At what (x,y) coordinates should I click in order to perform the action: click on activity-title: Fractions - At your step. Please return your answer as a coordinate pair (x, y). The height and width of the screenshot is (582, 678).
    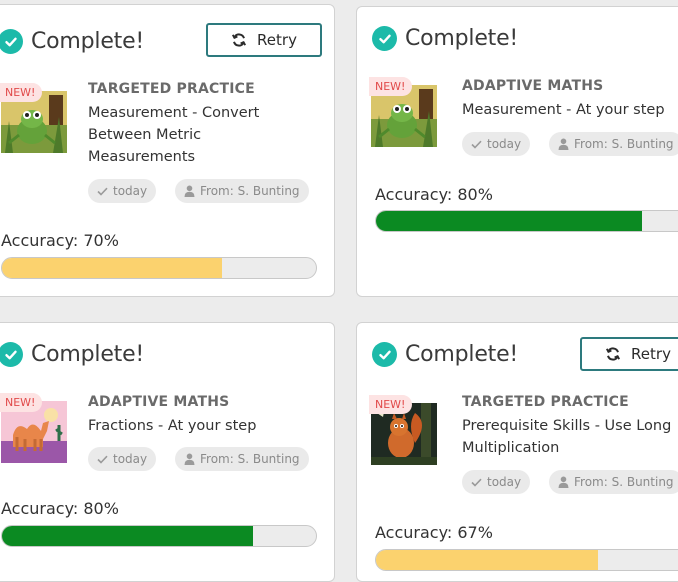
    Looking at the image, I should click on (198, 426).